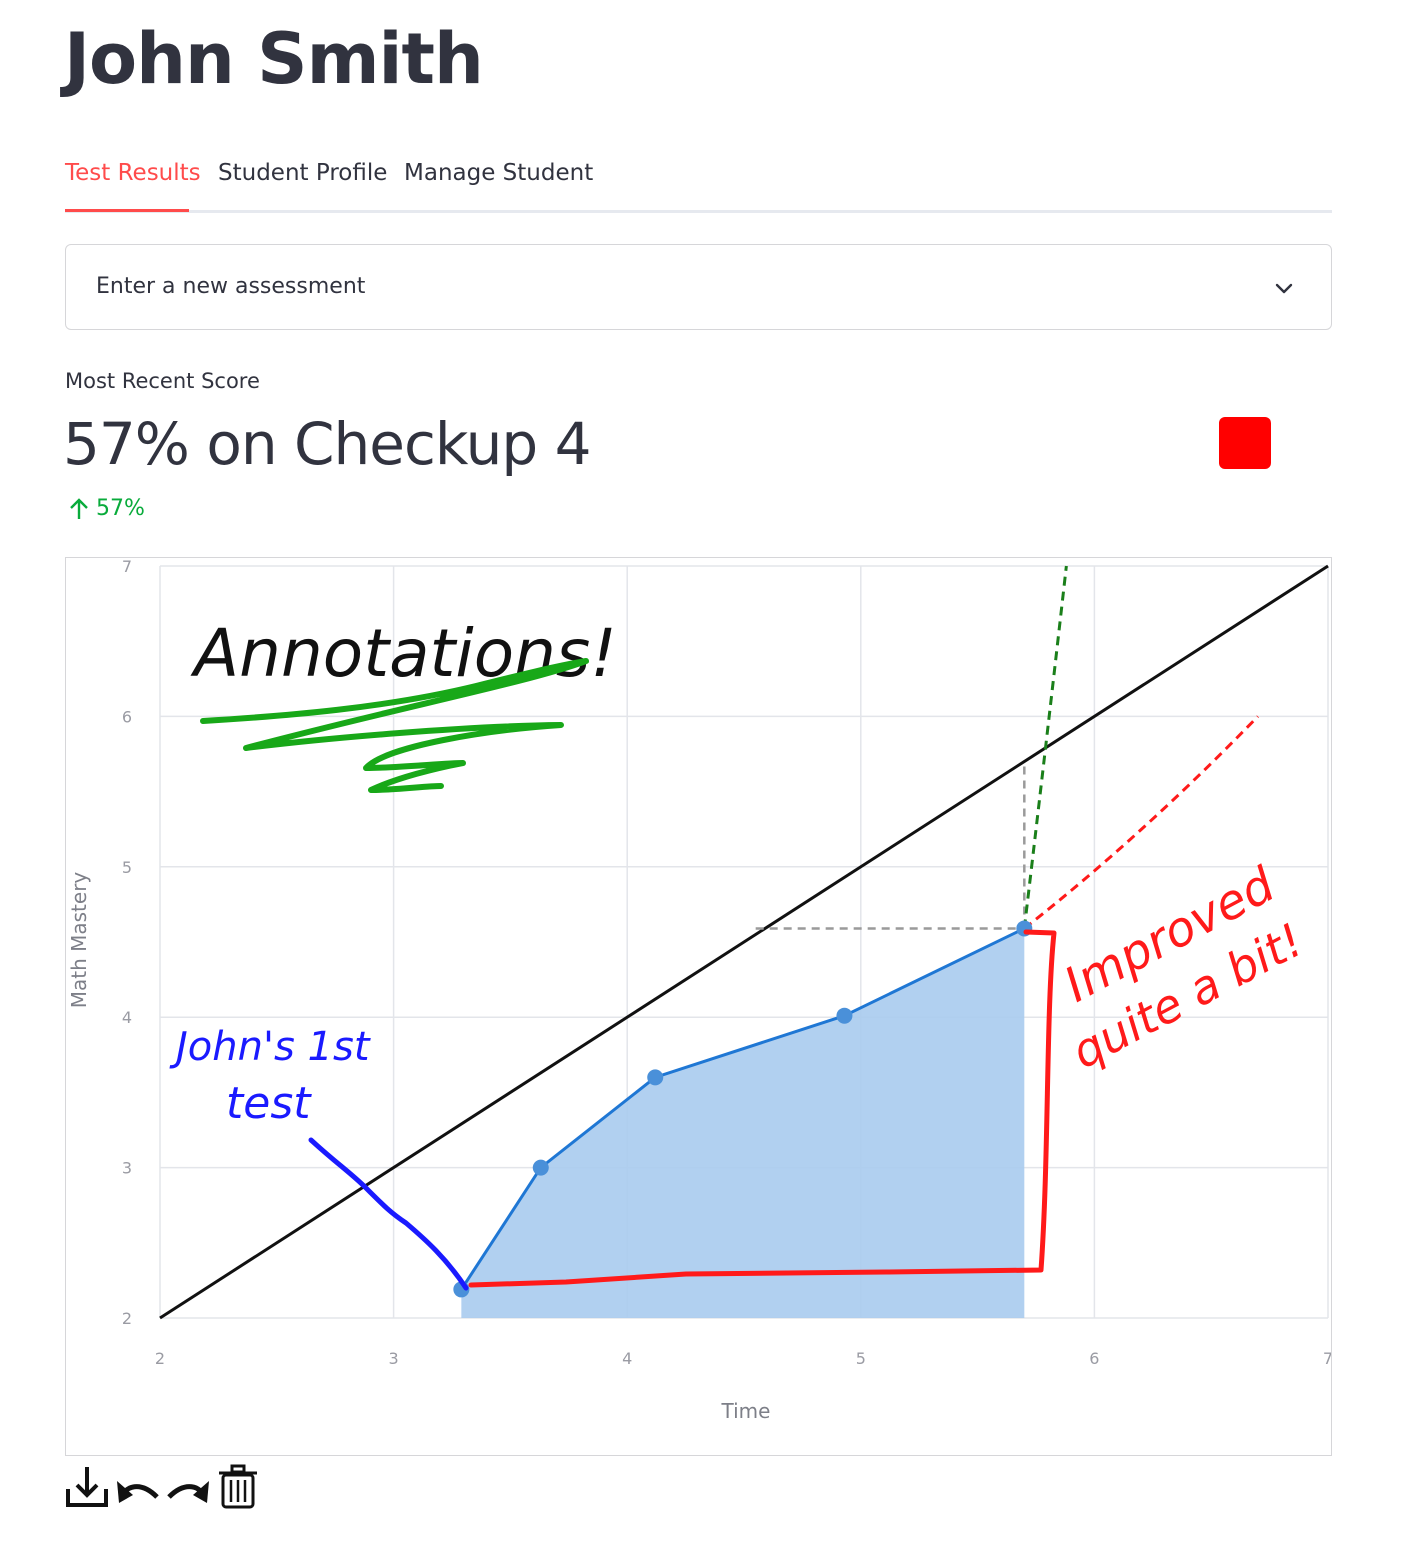 The image size is (1410, 1548). Describe the element at coordinates (270, 1076) in the screenshot. I see `annotation-first-test: John's 1st test` at that location.